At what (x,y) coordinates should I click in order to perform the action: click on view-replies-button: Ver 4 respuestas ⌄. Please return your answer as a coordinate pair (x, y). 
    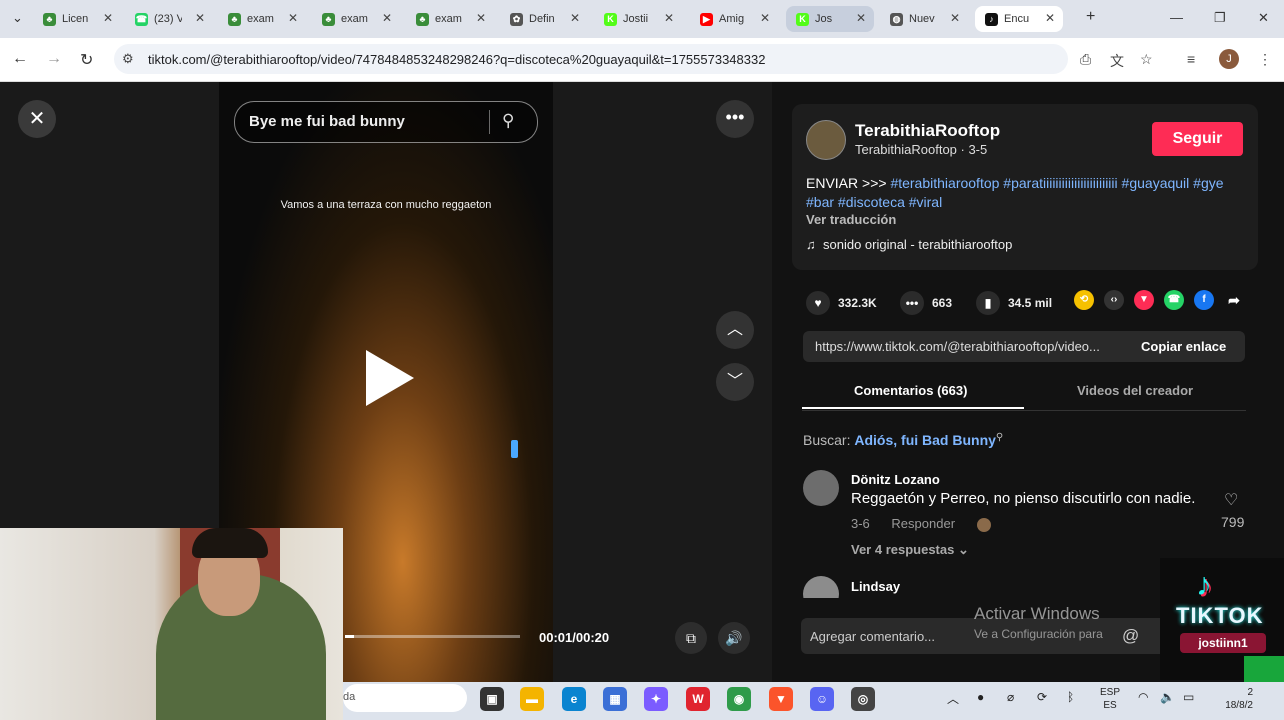
    Looking at the image, I should click on (910, 550).